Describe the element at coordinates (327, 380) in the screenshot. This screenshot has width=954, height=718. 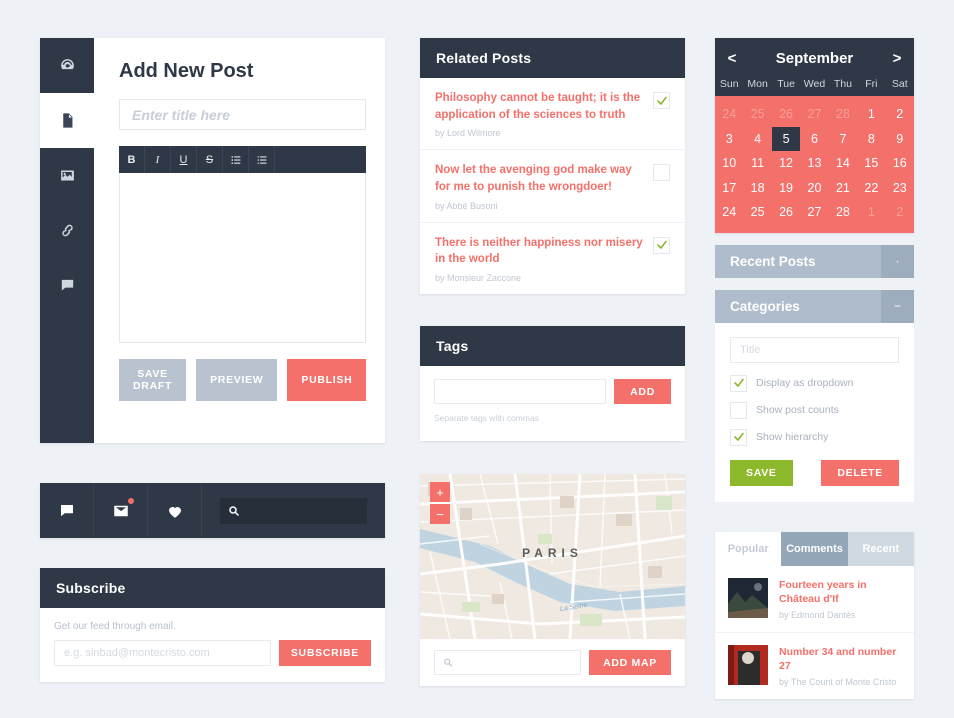
I see `publish-button: PUBLISH` at that location.